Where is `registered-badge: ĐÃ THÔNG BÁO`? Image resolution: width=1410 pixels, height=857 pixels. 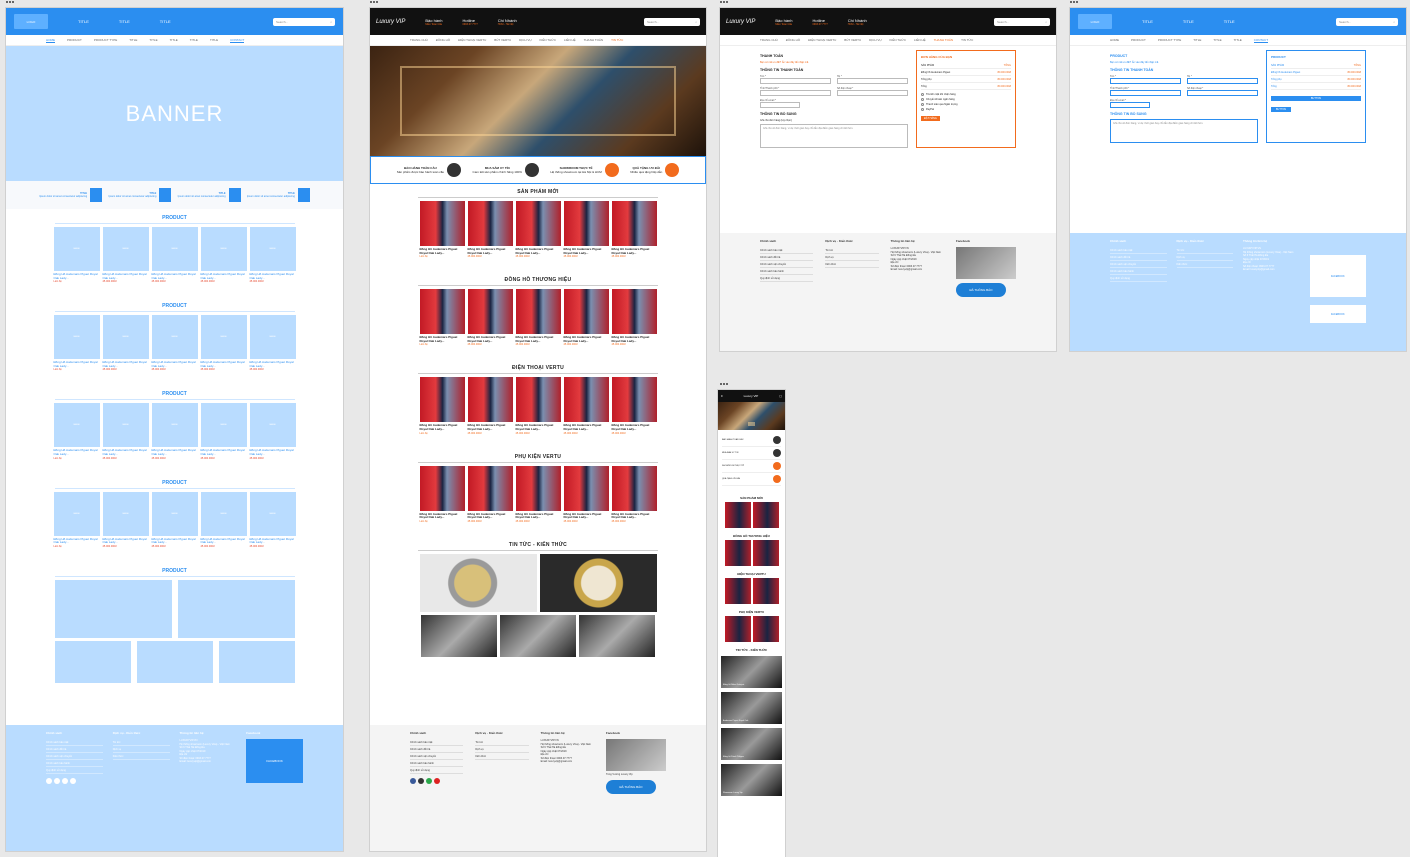
registered-badge: ĐÃ THÔNG BÁO is located at coordinates (980, 290).